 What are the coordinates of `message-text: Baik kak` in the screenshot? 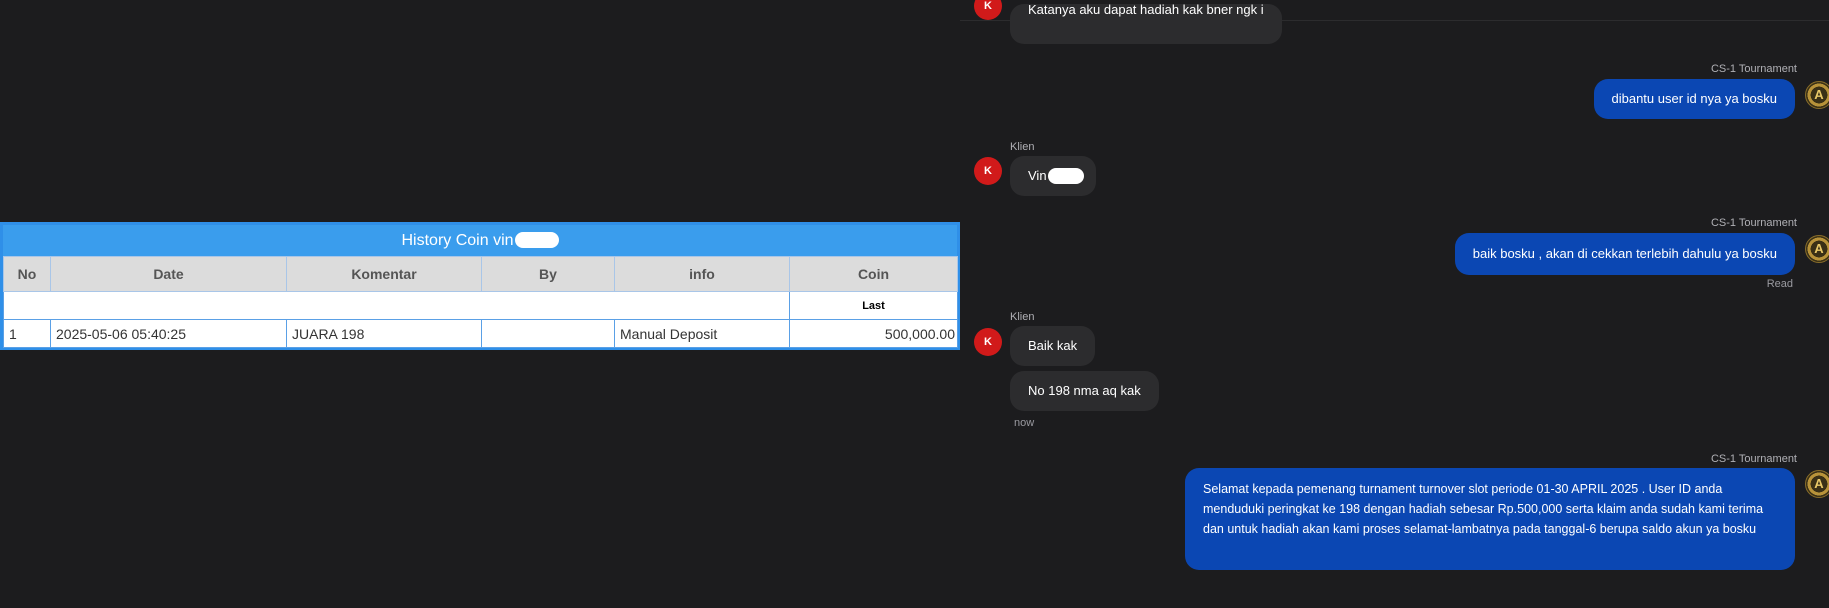 It's located at (1053, 345).